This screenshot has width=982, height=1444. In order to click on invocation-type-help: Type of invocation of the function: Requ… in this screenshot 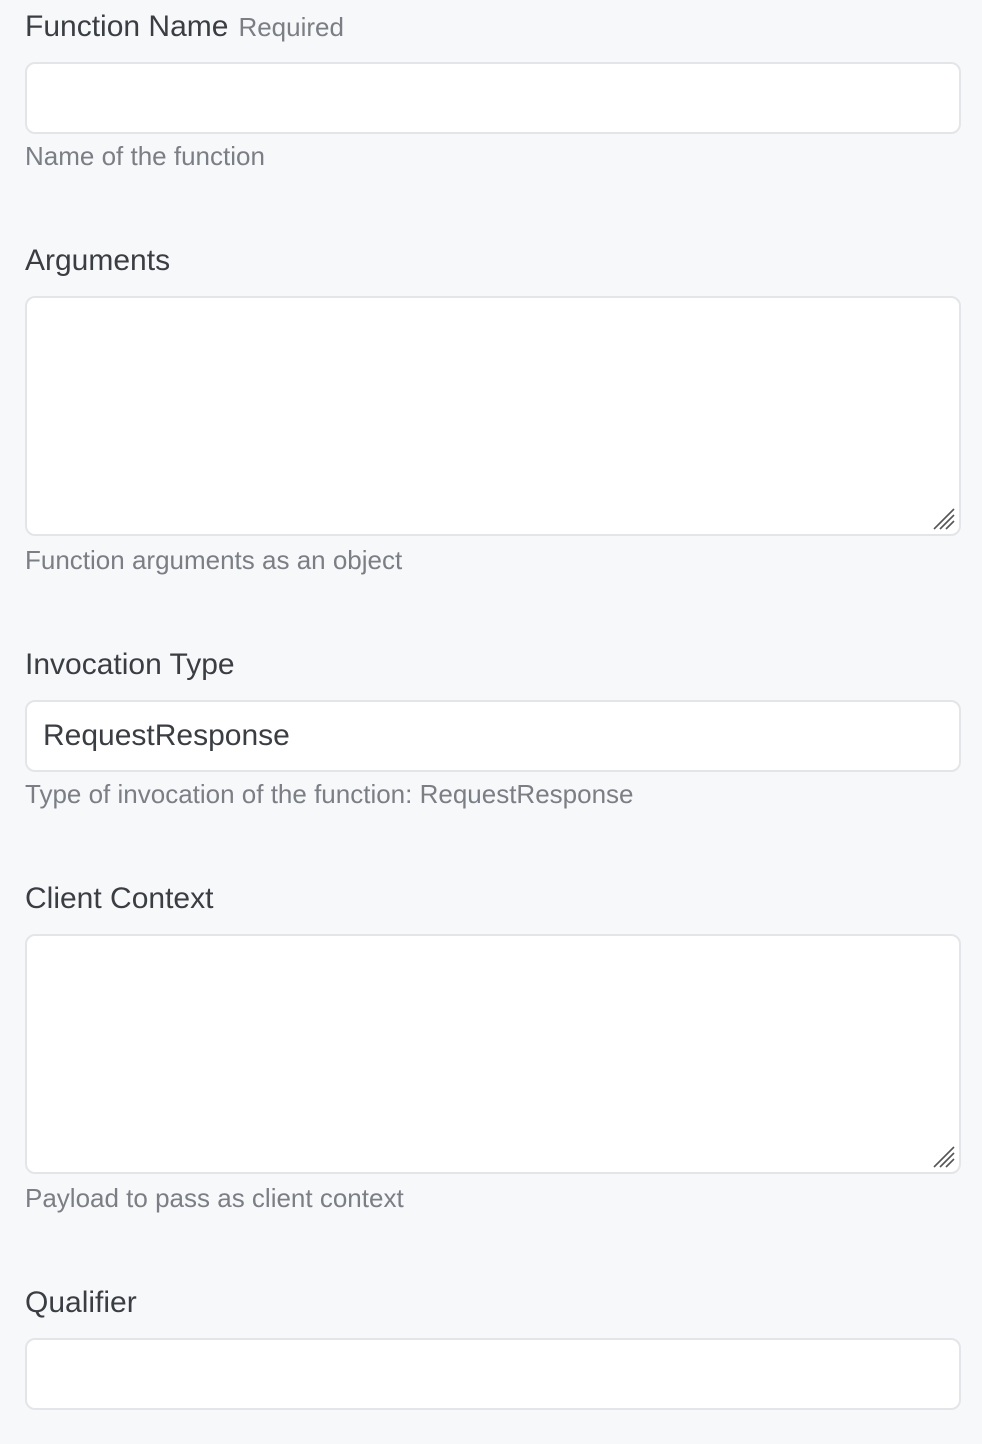, I will do `click(329, 794)`.